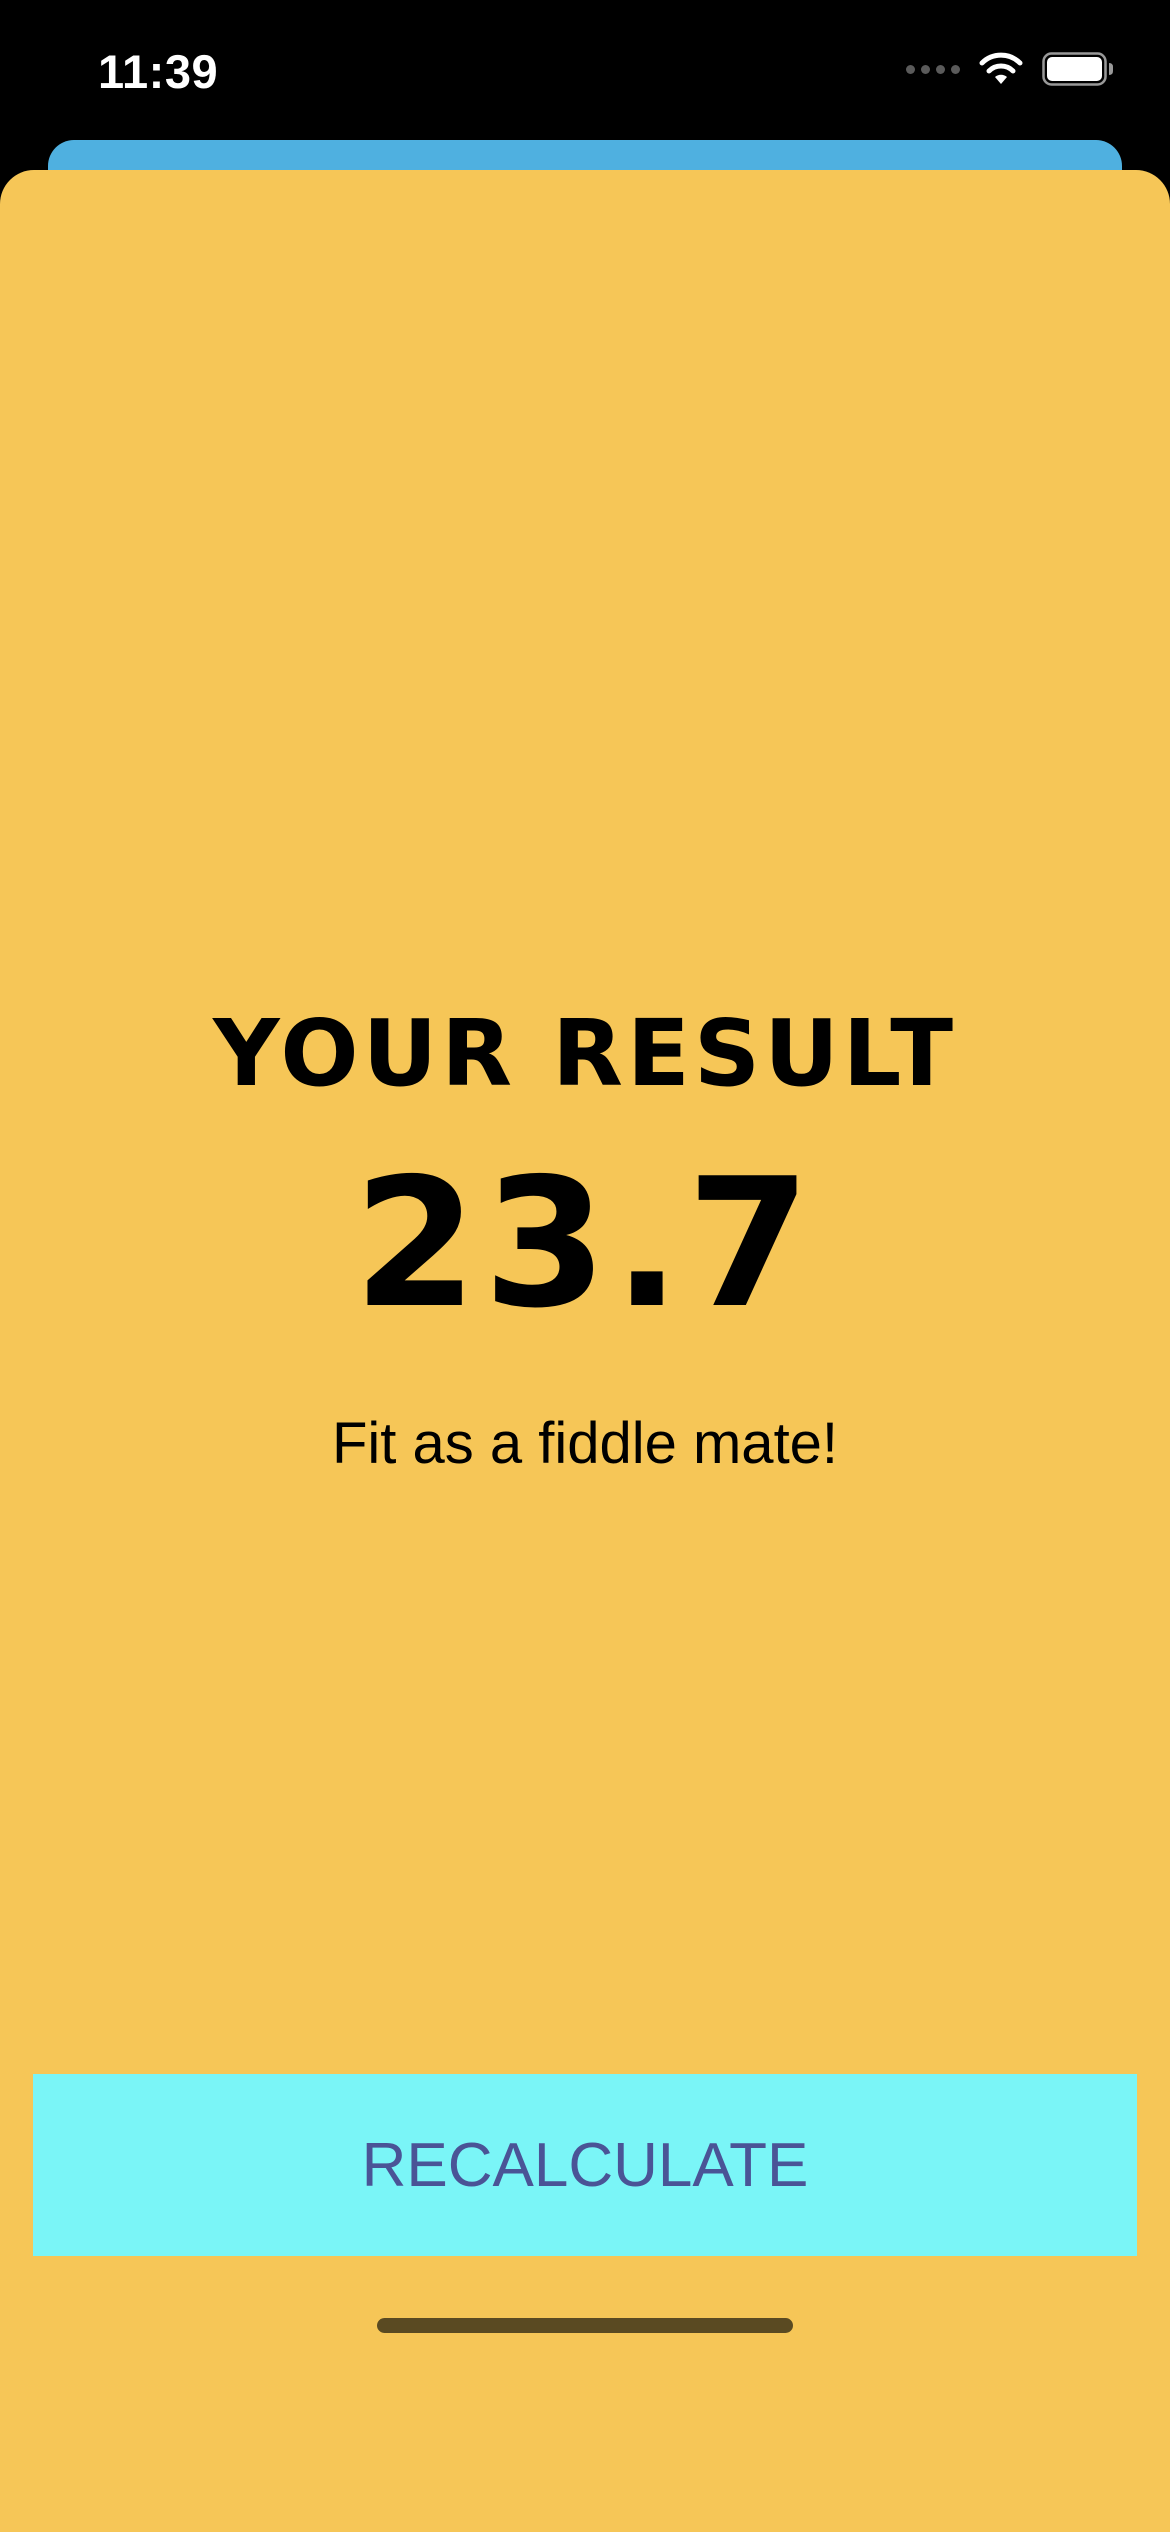 This screenshot has width=1170, height=2532. I want to click on recalculate-button: RECALCULATE, so click(585, 2165).